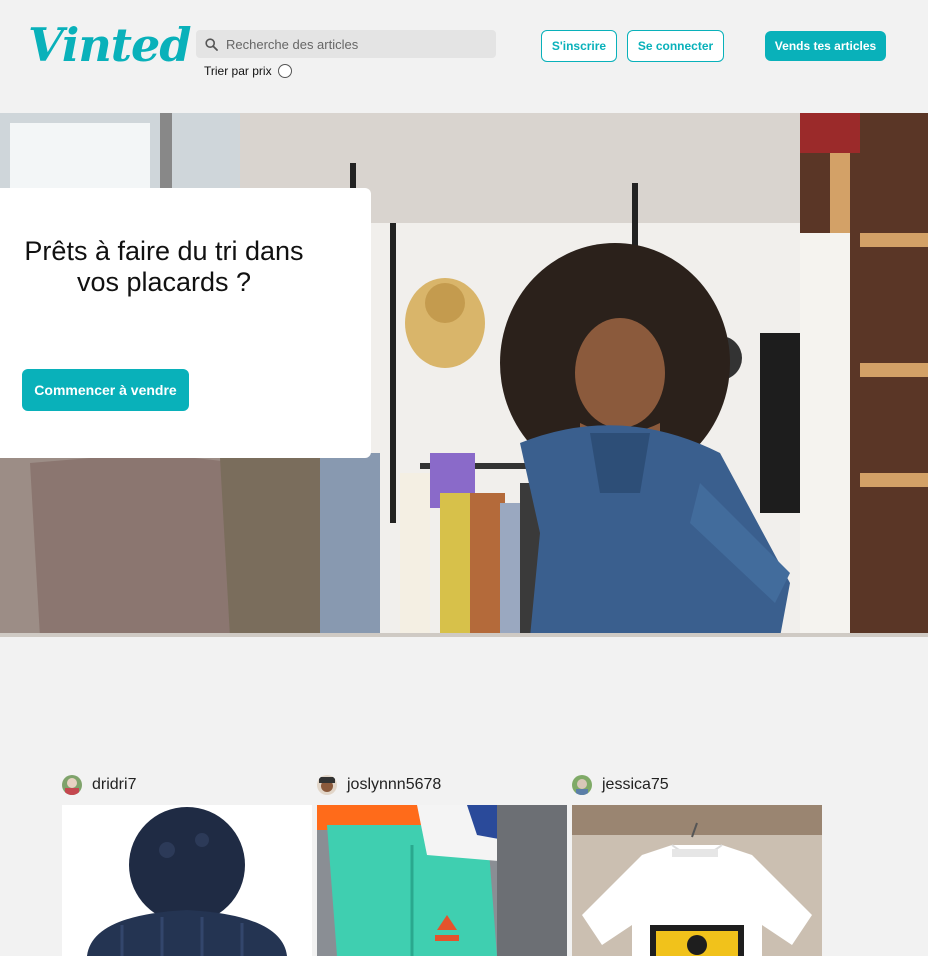 The height and width of the screenshot is (956, 928). Describe the element at coordinates (284, 71) in the screenshot. I see `sort-radio` at that location.